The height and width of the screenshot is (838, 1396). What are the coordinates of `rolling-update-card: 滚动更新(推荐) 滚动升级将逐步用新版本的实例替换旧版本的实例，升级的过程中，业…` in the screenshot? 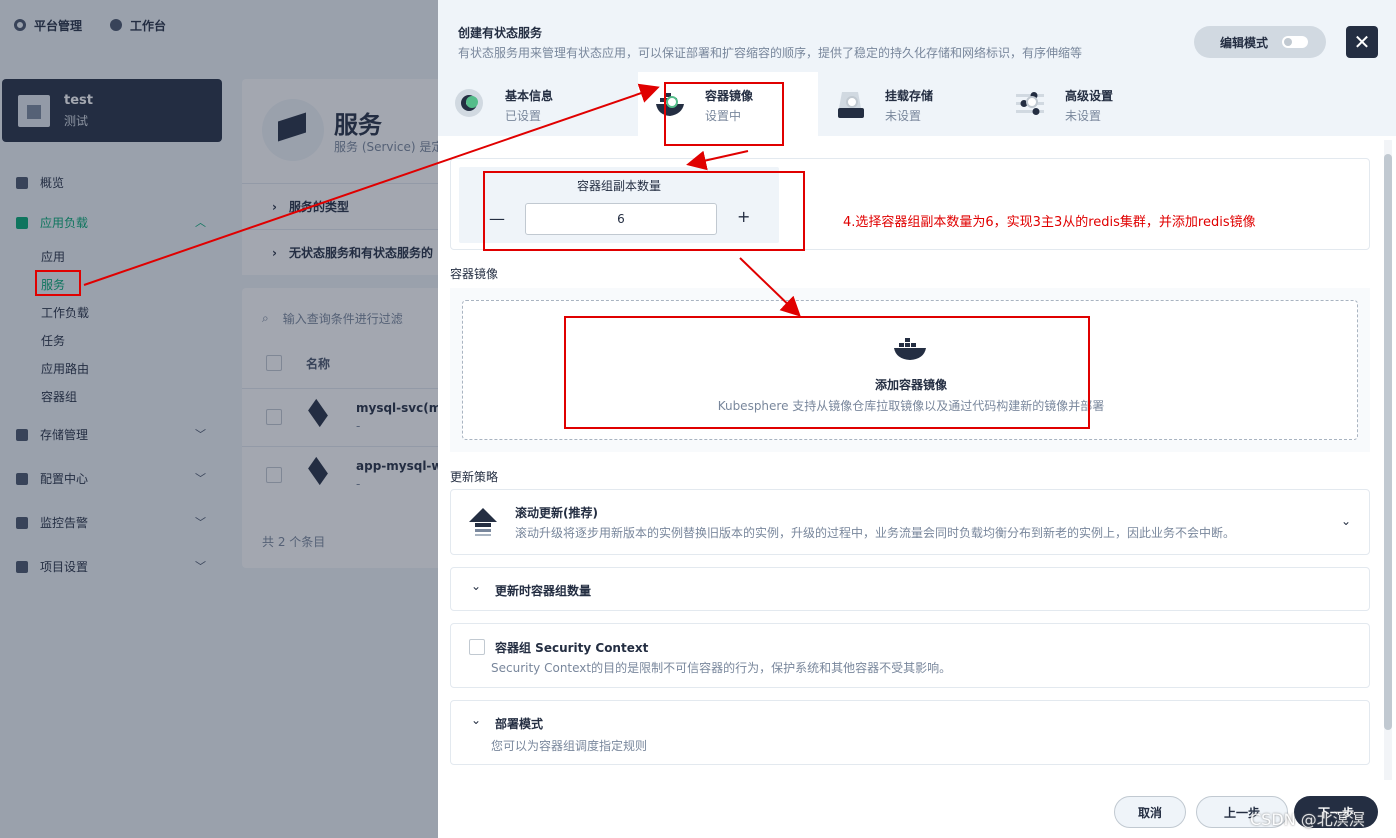 It's located at (910, 522).